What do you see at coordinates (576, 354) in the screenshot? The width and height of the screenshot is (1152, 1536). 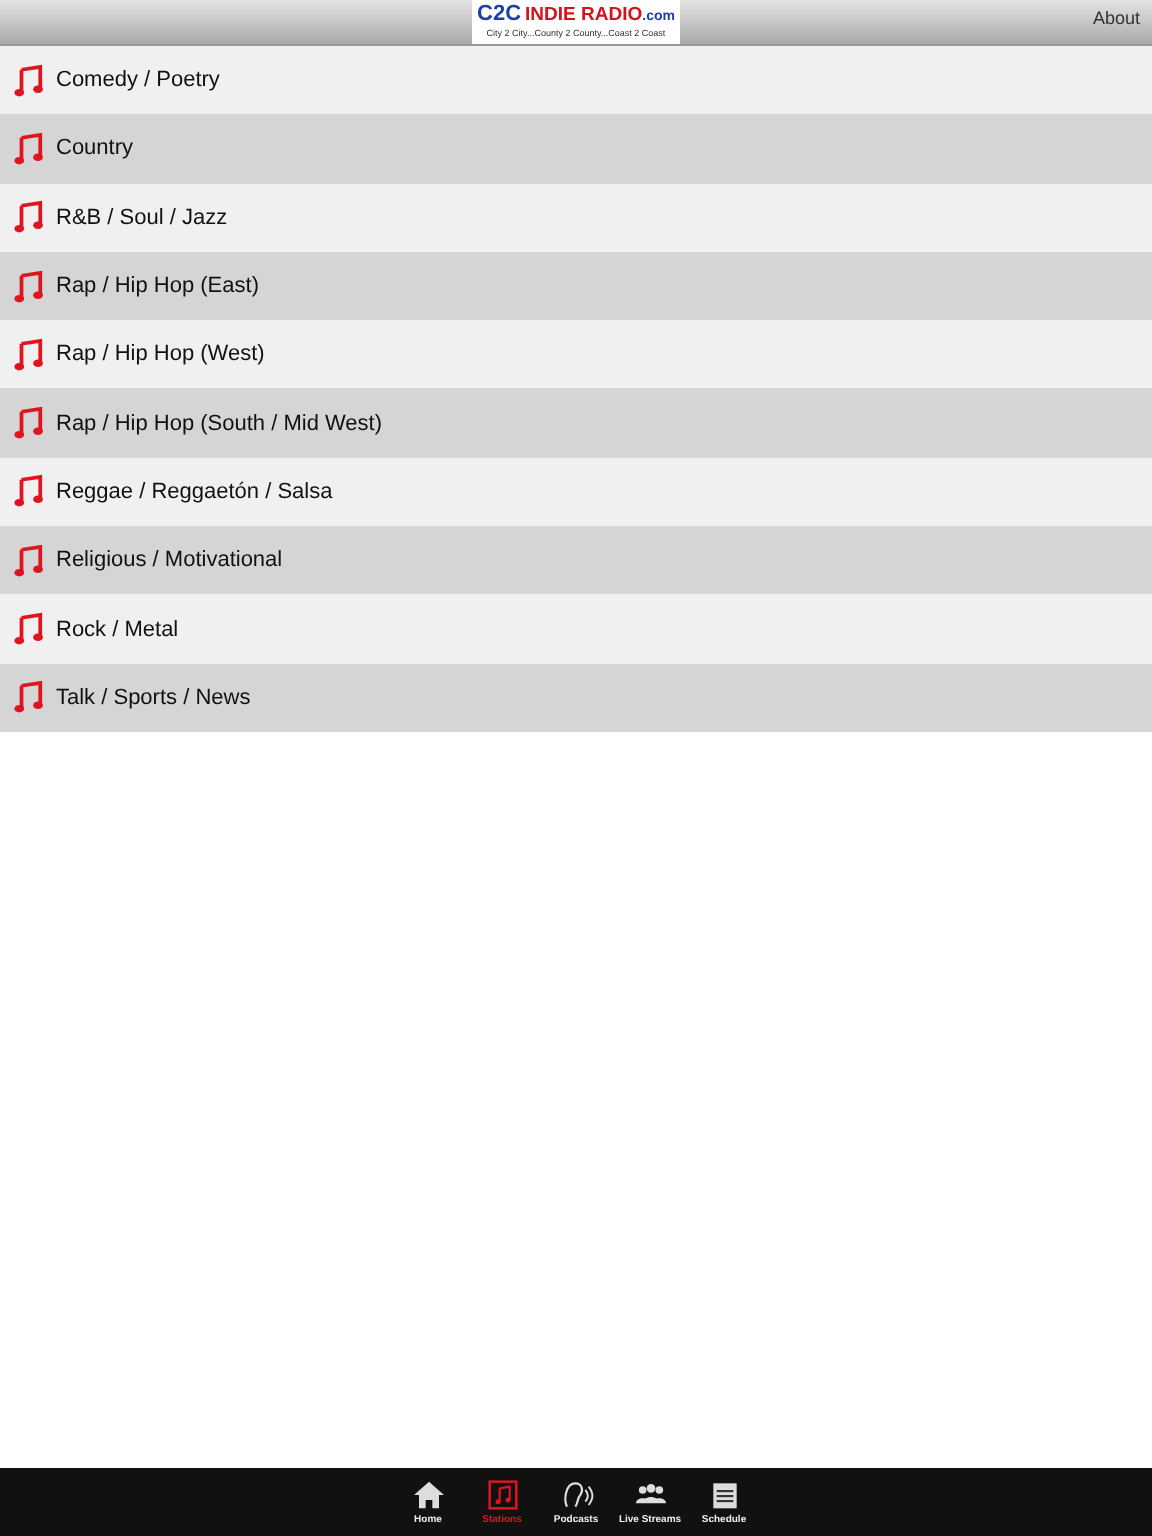 I see `genre-item: Rap / Hip Hop (West)` at bounding box center [576, 354].